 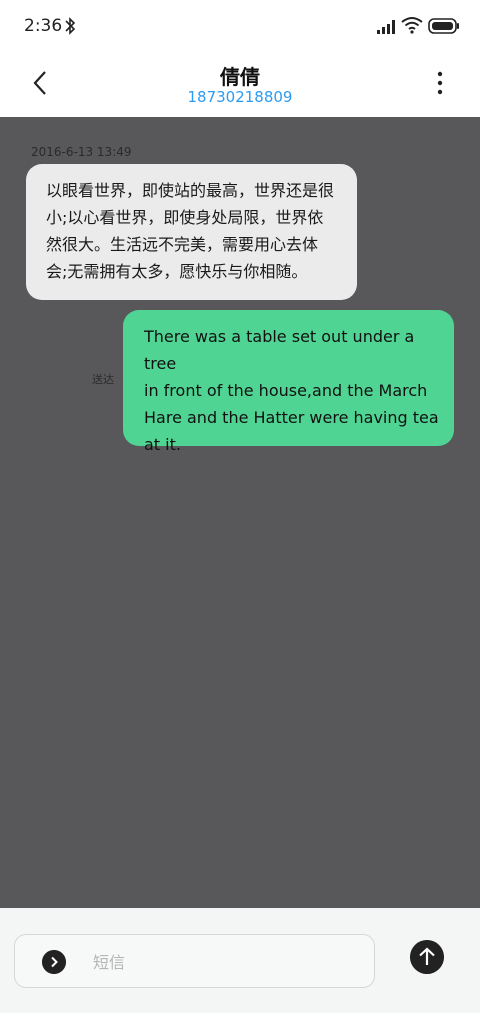 I want to click on received-message-line: 会;无需拥有太多，愿快乐与你相随。, so click(x=177, y=271).